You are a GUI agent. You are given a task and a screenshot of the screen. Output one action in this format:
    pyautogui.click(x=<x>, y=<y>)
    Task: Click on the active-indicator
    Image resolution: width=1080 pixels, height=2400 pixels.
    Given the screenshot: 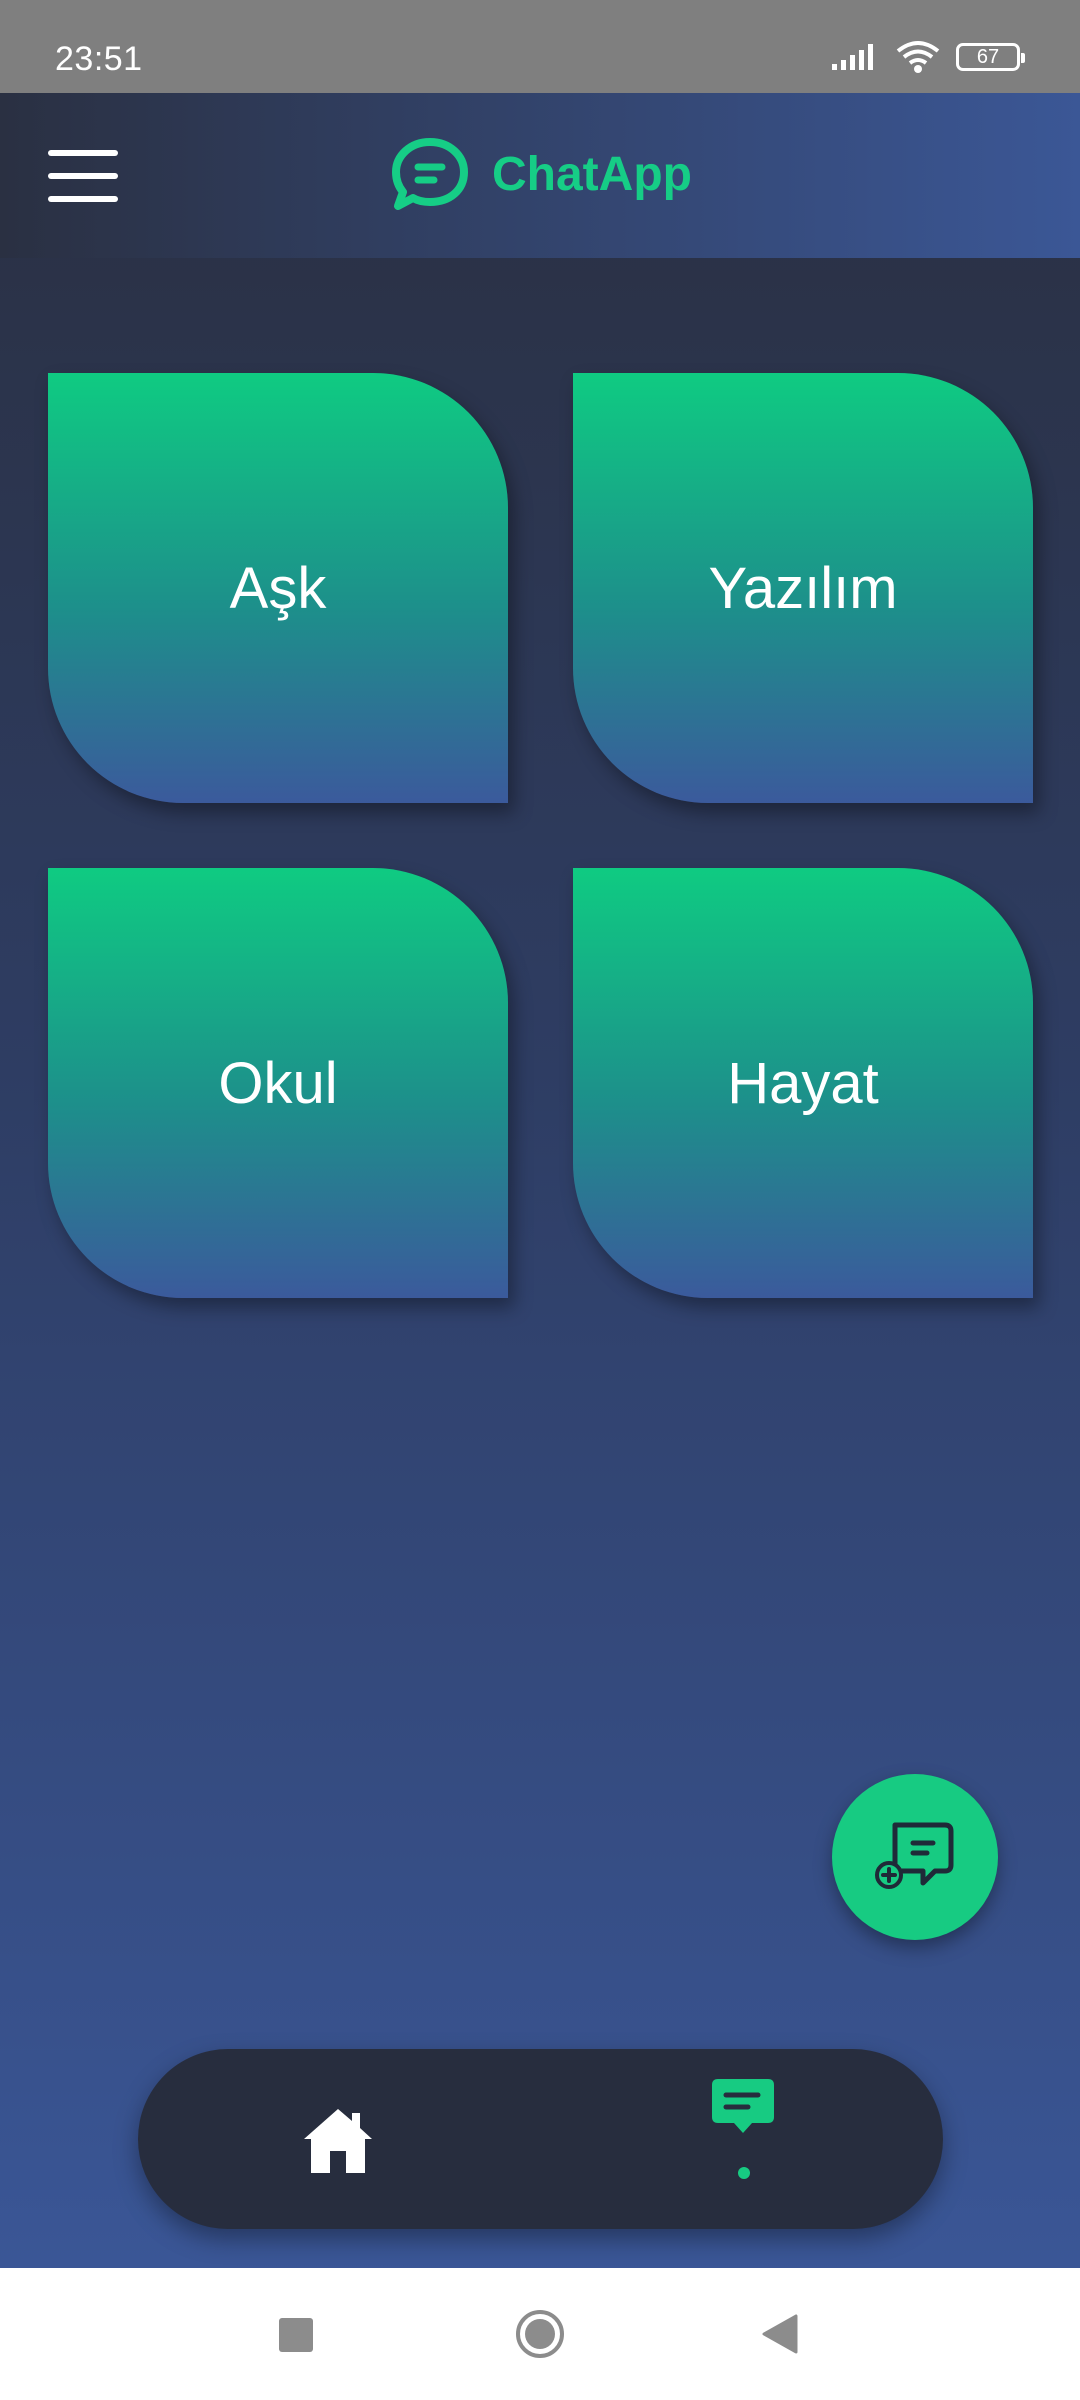 What is the action you would take?
    pyautogui.click(x=744, y=2173)
    